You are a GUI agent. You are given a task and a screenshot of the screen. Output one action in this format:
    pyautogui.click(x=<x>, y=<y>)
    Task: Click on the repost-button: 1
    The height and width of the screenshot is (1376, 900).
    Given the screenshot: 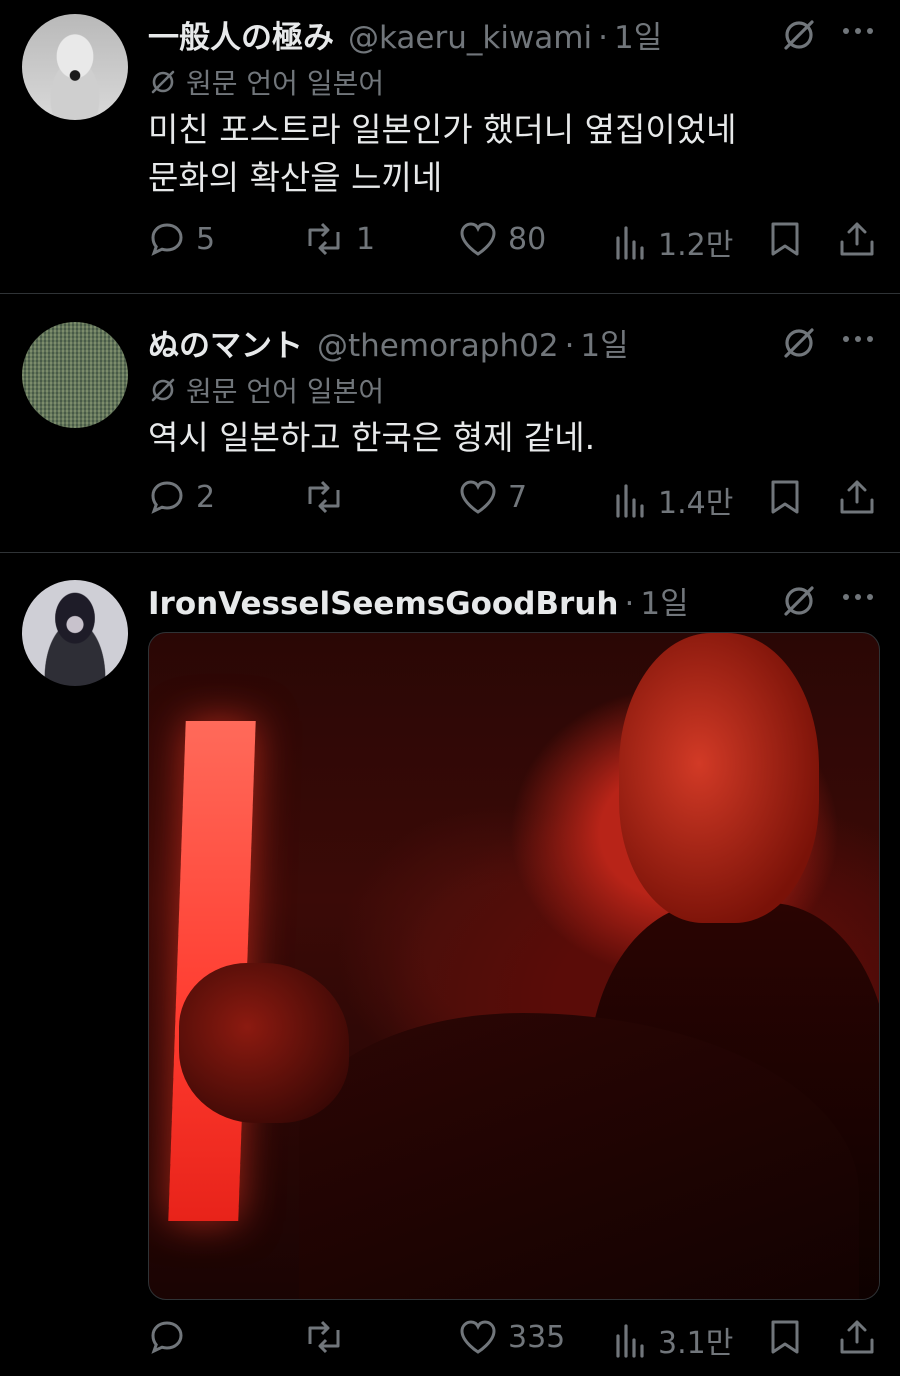 What is the action you would take?
    pyautogui.click(x=338, y=239)
    